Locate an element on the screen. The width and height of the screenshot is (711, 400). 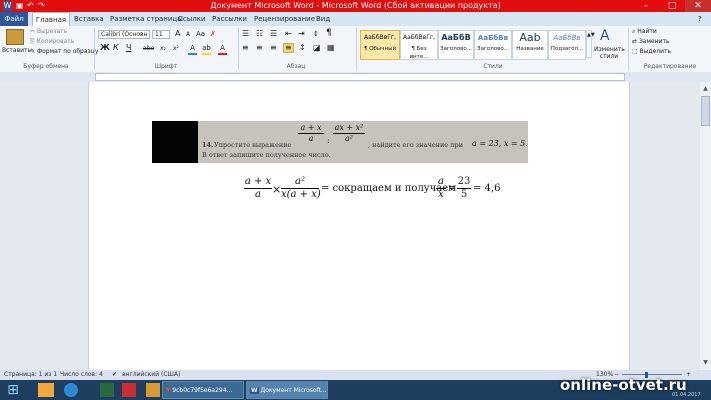
line-spacing-icon: ↕ is located at coordinates (302, 48).